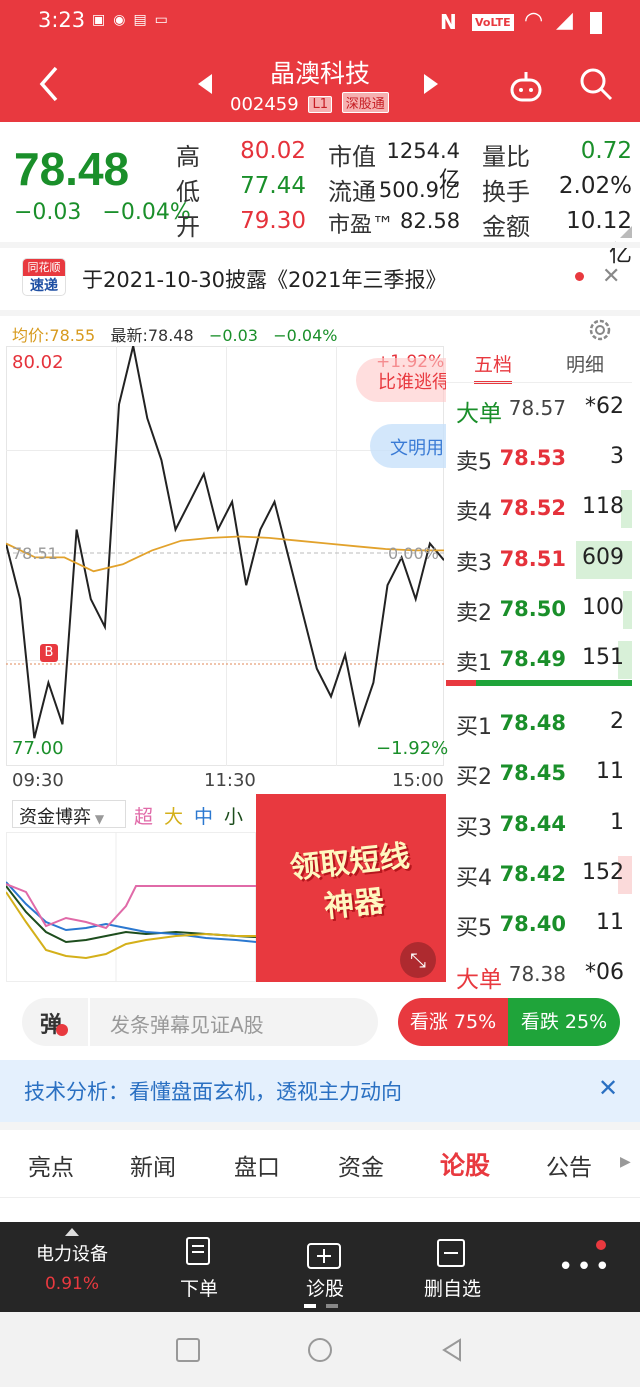 This screenshot has height=1387, width=640. Describe the element at coordinates (419, 190) in the screenshot. I see `float-value: 500.9亿` at that location.